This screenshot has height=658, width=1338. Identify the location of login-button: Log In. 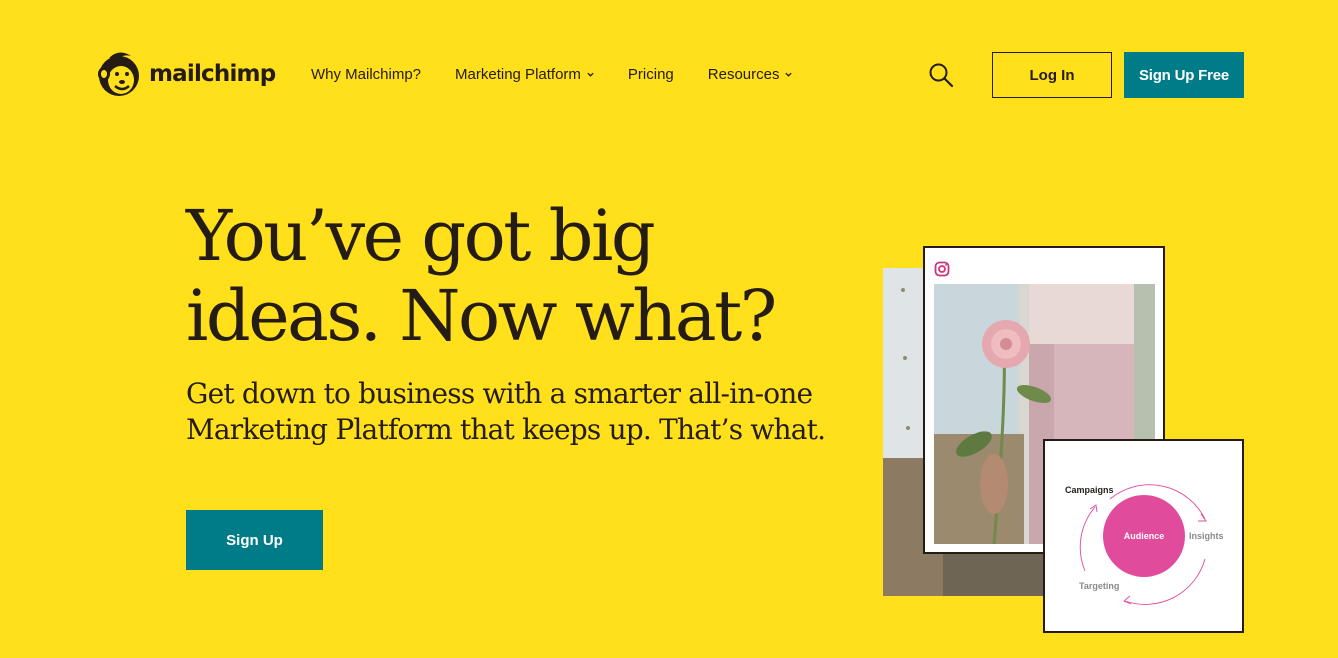
(1052, 75).